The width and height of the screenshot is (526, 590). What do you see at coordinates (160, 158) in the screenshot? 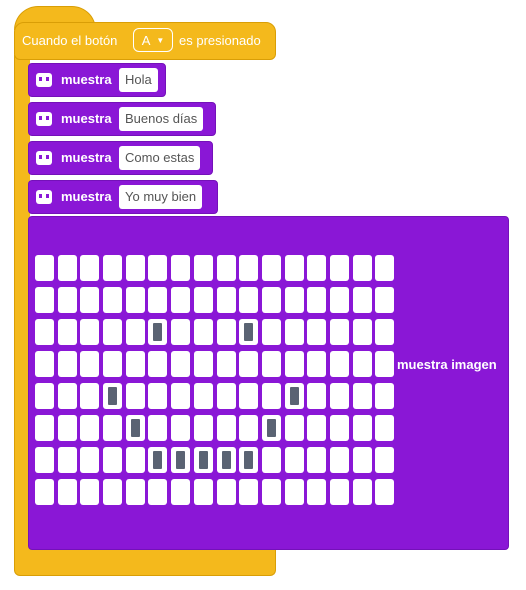
I see `show-text-input: Como estas` at bounding box center [160, 158].